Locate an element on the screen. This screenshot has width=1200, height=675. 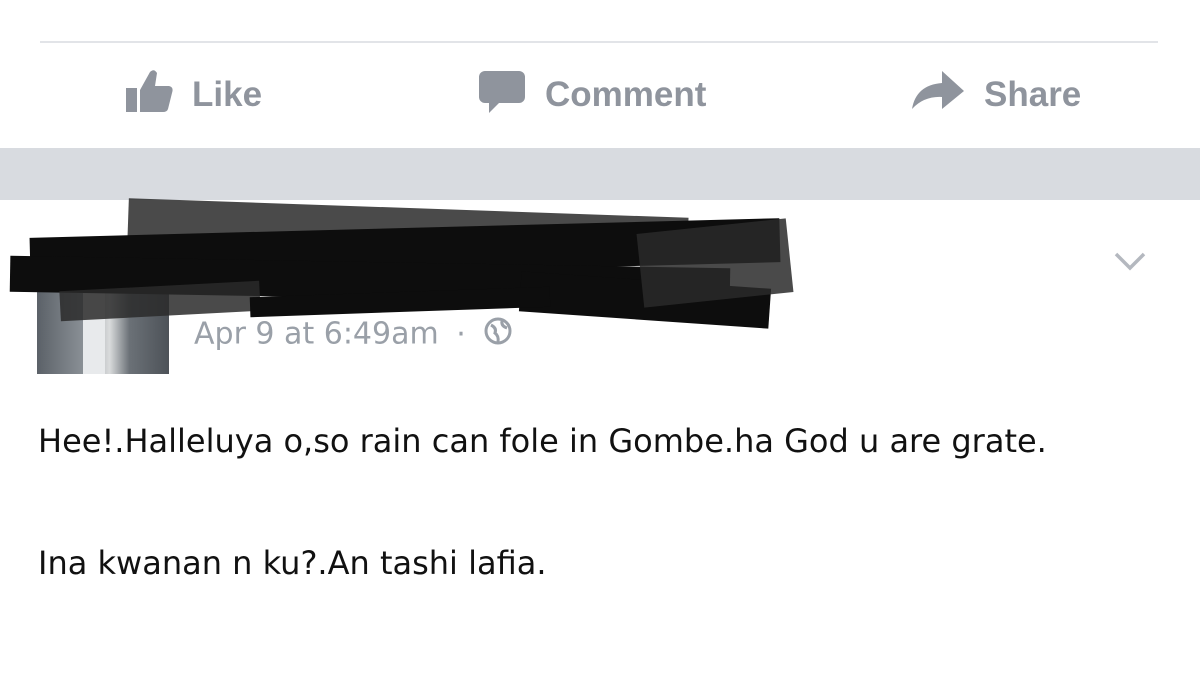
post-paragraph: Ina kwanan n ku?.An tashi lafia. is located at coordinates (292, 563).